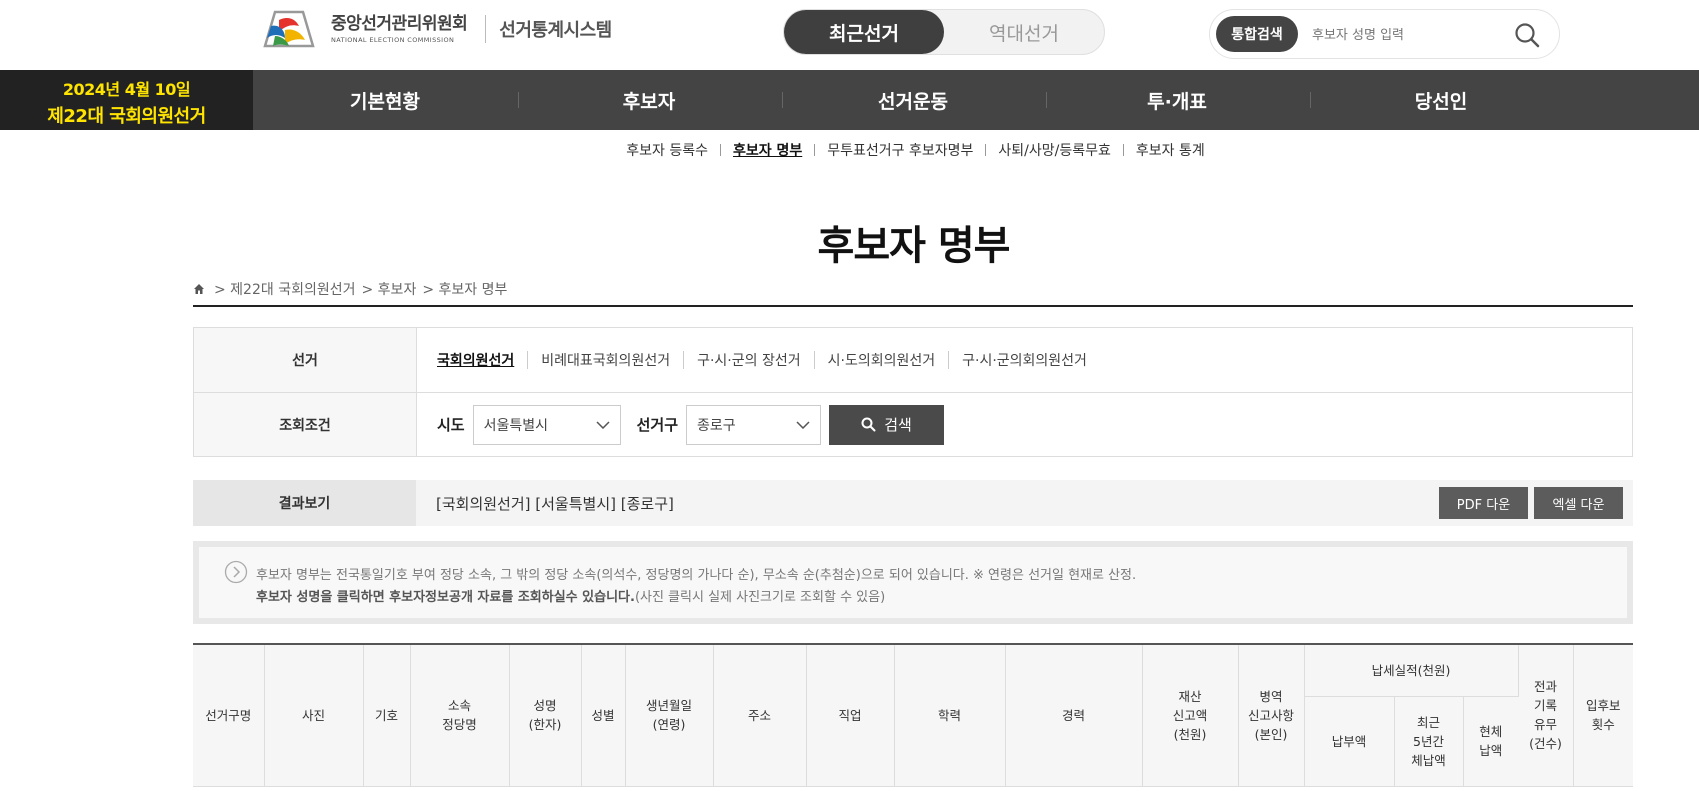 The width and height of the screenshot is (1699, 791). I want to click on search-button-label: 검색, so click(898, 425).